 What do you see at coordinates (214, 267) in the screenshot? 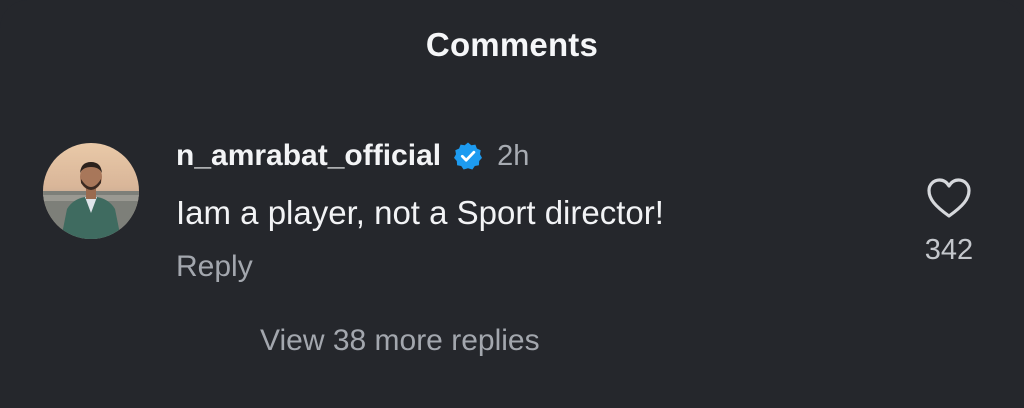
I see `reply-button: Reply` at bounding box center [214, 267].